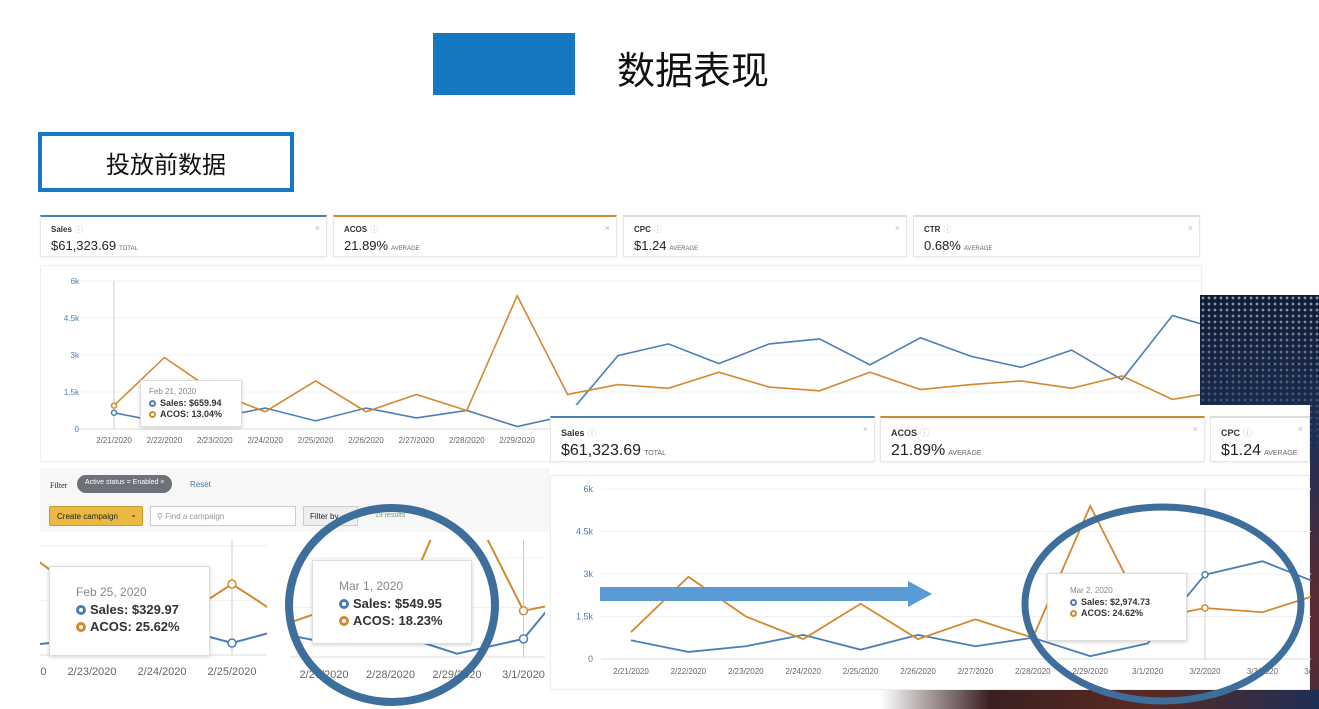 This screenshot has width=1319, height=709. Describe the element at coordinates (135, 626) in the screenshot. I see `tooltip-acos: ACOS: 25.62%` at that location.